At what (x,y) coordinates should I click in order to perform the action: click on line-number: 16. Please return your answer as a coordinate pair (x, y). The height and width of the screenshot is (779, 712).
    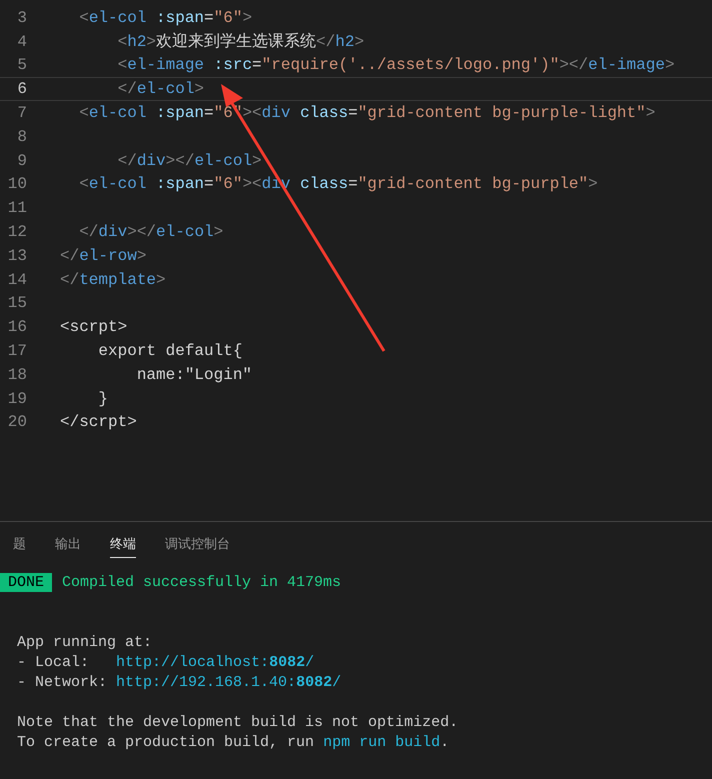
    Looking at the image, I should click on (16, 327).